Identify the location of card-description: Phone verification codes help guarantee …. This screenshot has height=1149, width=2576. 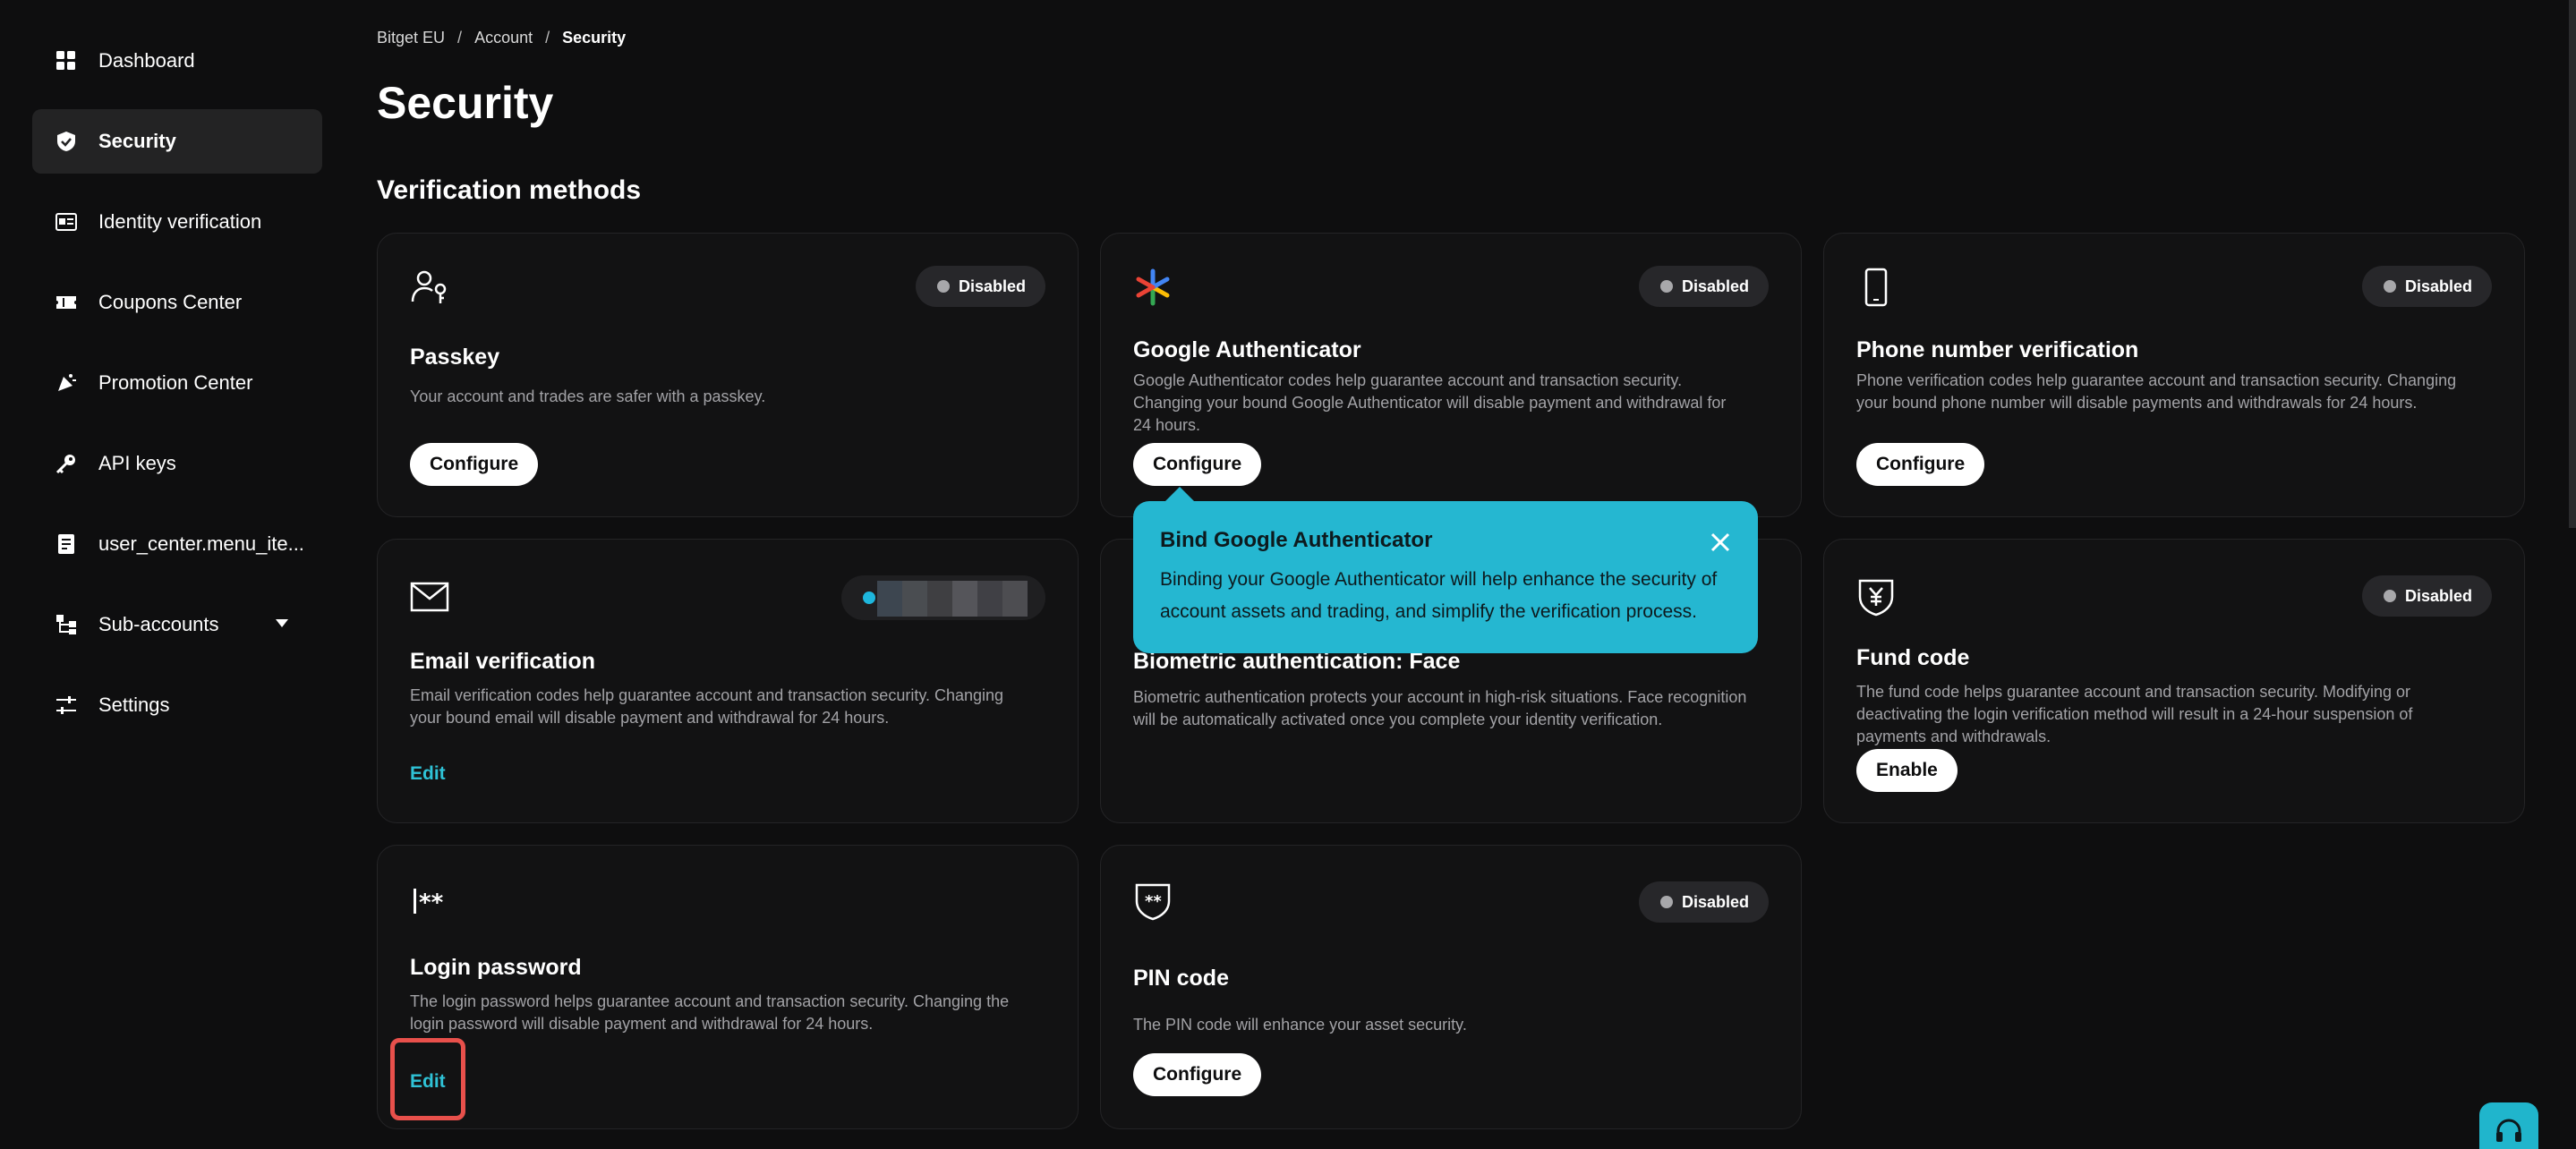
(2156, 391).